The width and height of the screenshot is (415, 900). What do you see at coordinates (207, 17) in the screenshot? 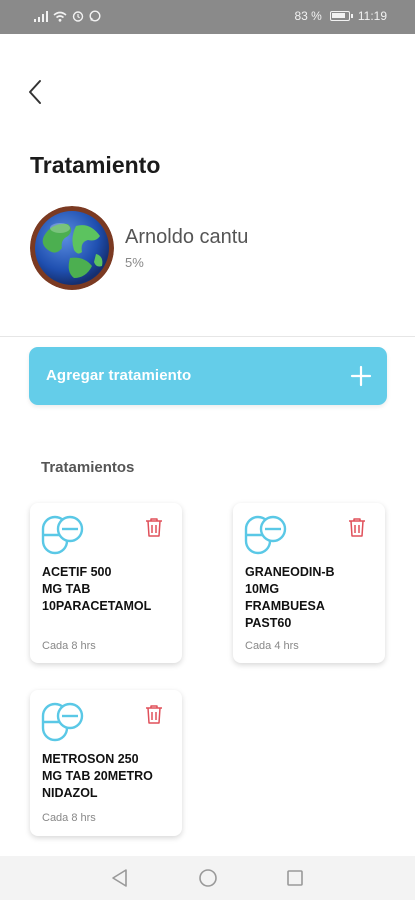
I see `status-bar: 83 % 11:19` at bounding box center [207, 17].